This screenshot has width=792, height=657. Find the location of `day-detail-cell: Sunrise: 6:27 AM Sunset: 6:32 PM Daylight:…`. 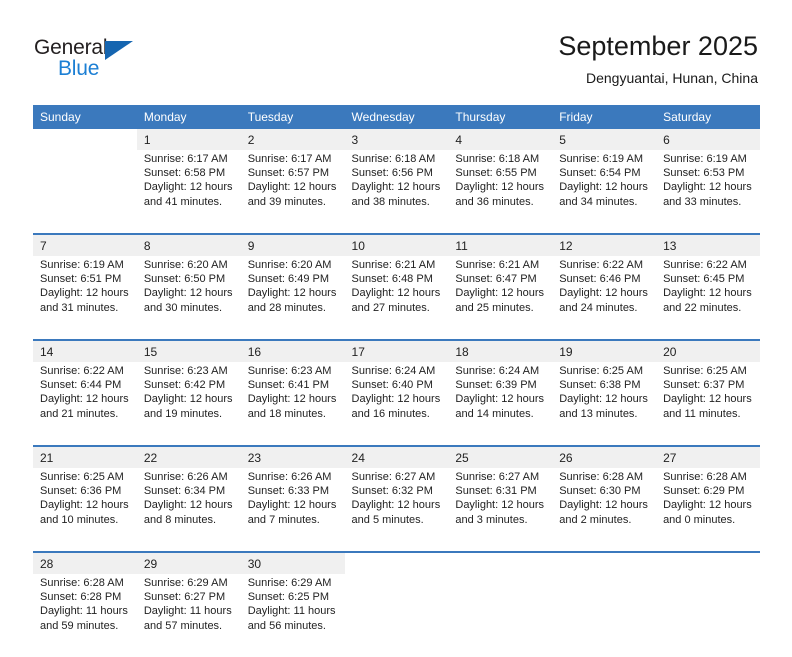

day-detail-cell: Sunrise: 6:27 AM Sunset: 6:32 PM Daylight:… is located at coordinates (396, 510).